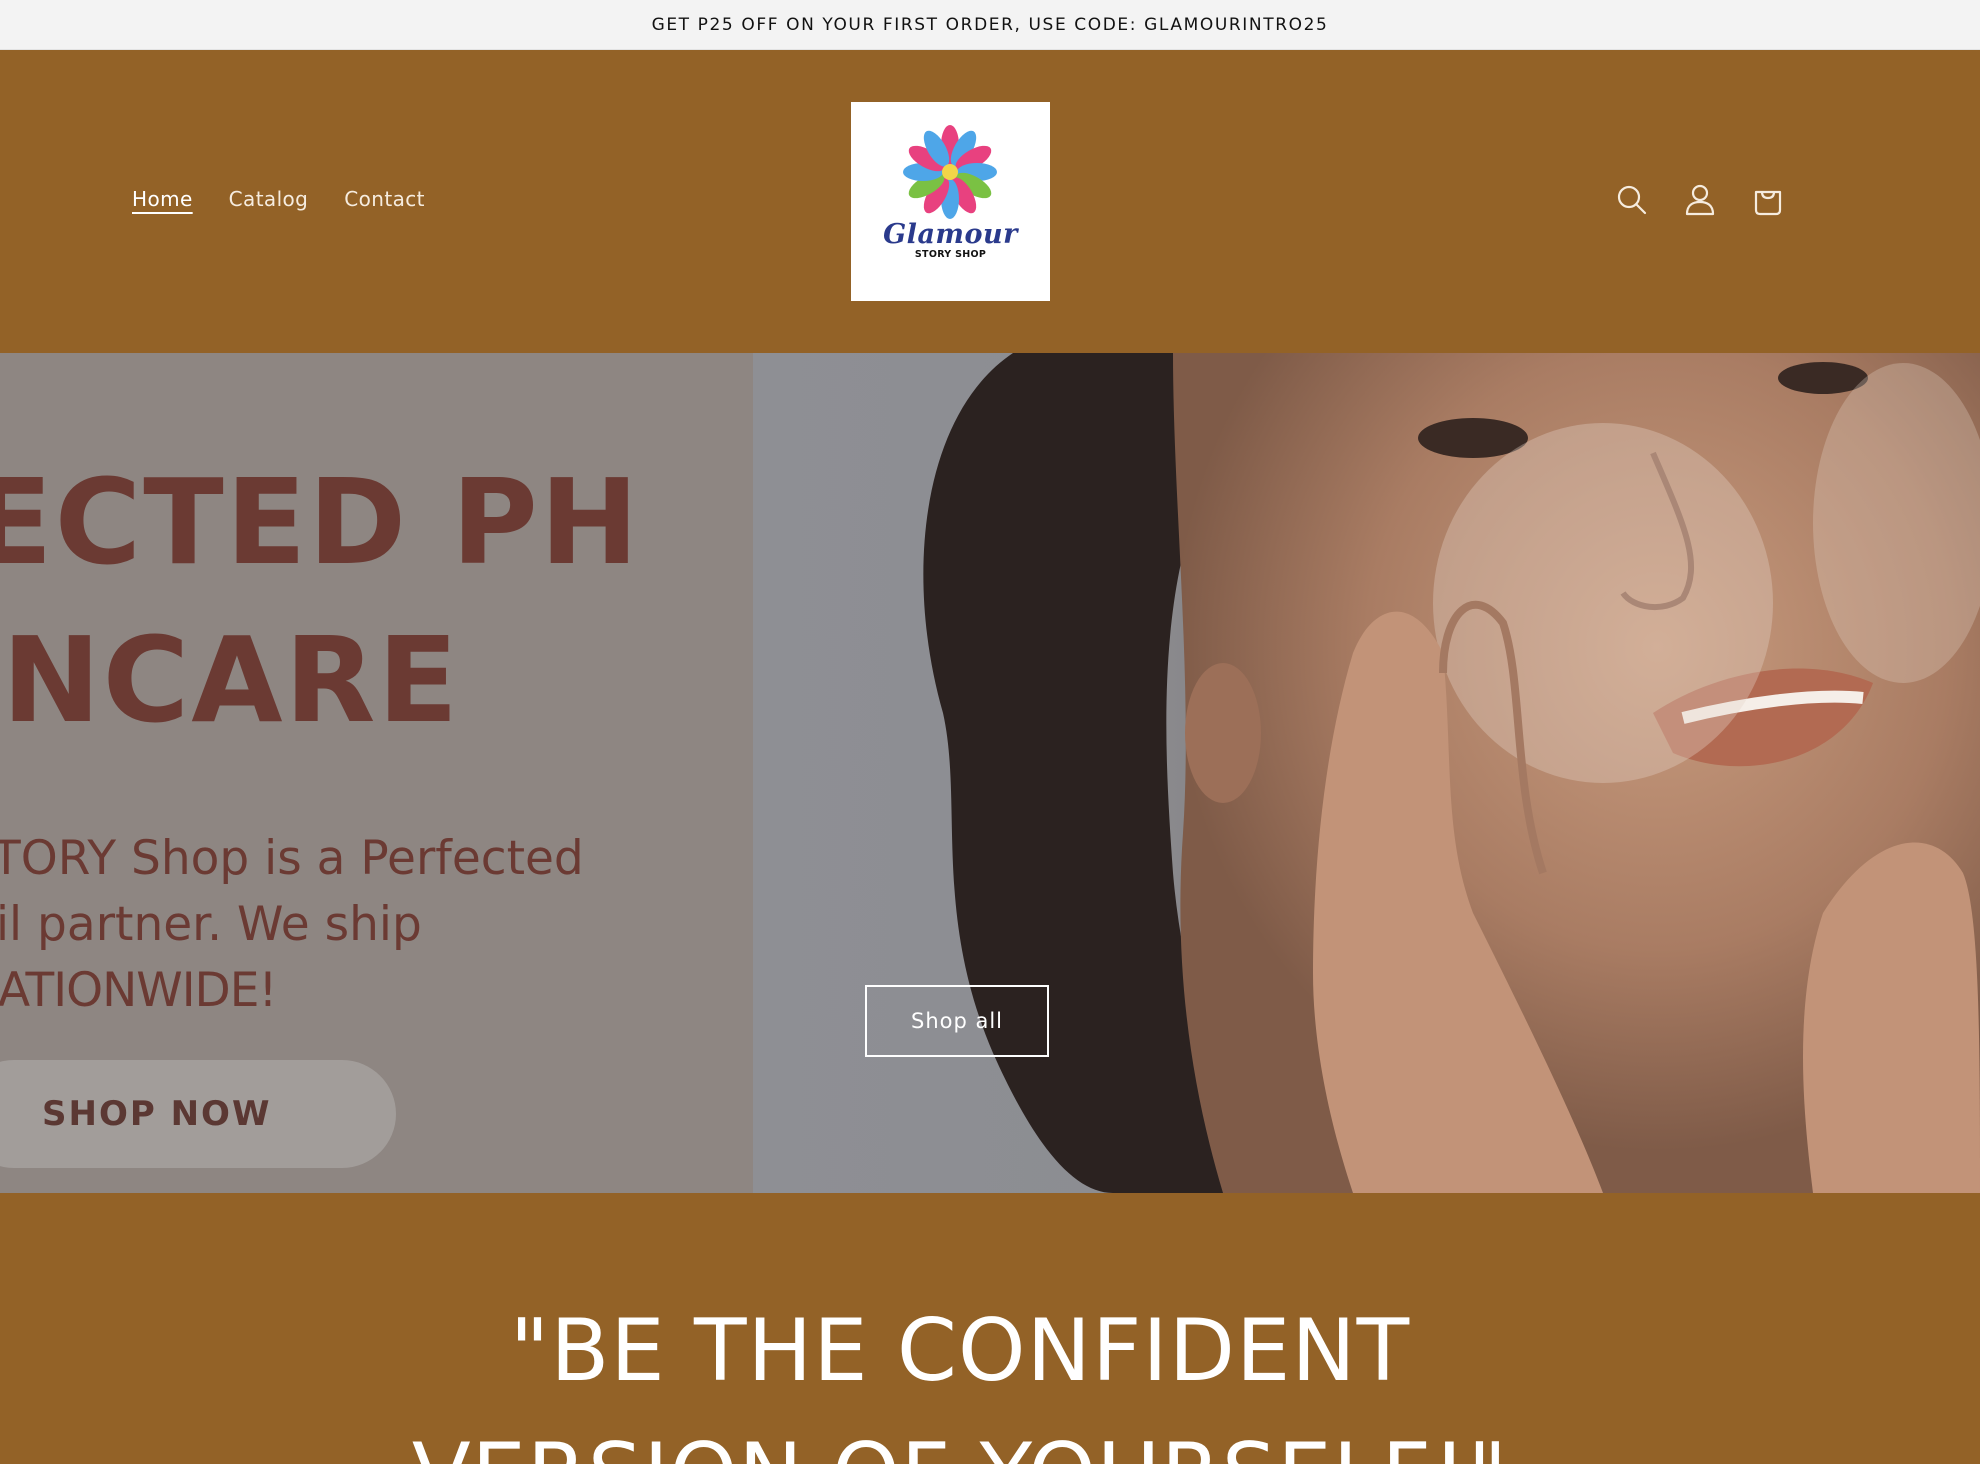 This screenshot has width=1980, height=1464. I want to click on nav-contact: Contact, so click(384, 199).